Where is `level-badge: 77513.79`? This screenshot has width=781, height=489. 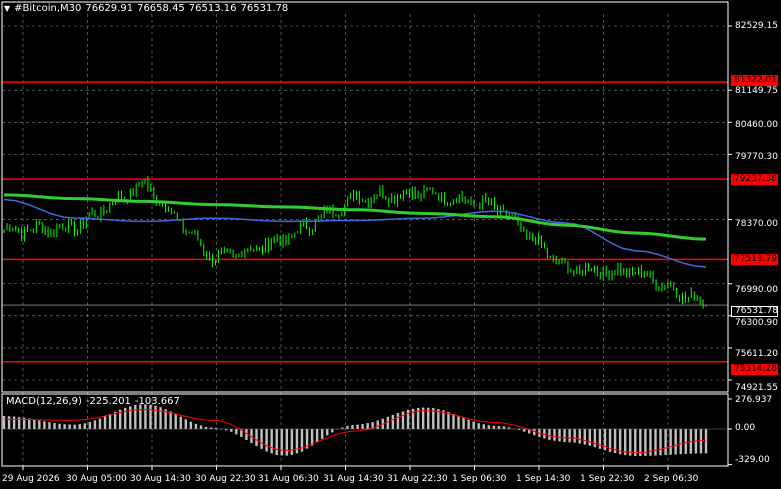 level-badge: 77513.79 is located at coordinates (754, 259).